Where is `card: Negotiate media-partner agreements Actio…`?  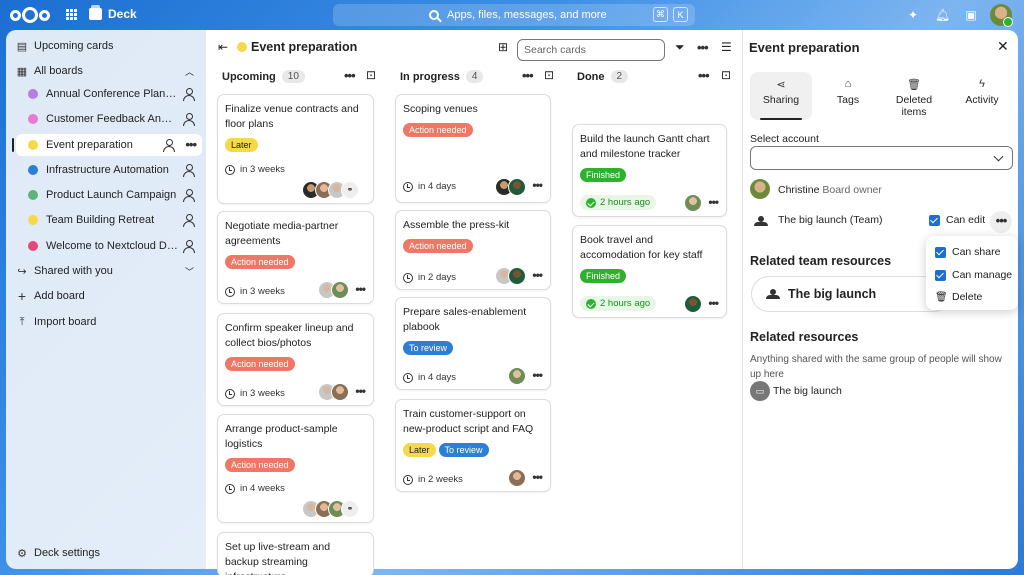
card: Negotiate media-partner agreements Actio… is located at coordinates (295, 257).